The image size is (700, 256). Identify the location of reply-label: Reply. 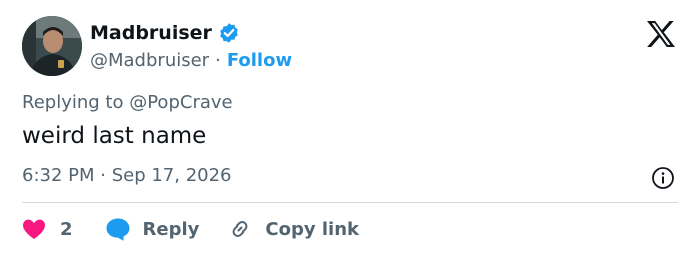
(171, 229).